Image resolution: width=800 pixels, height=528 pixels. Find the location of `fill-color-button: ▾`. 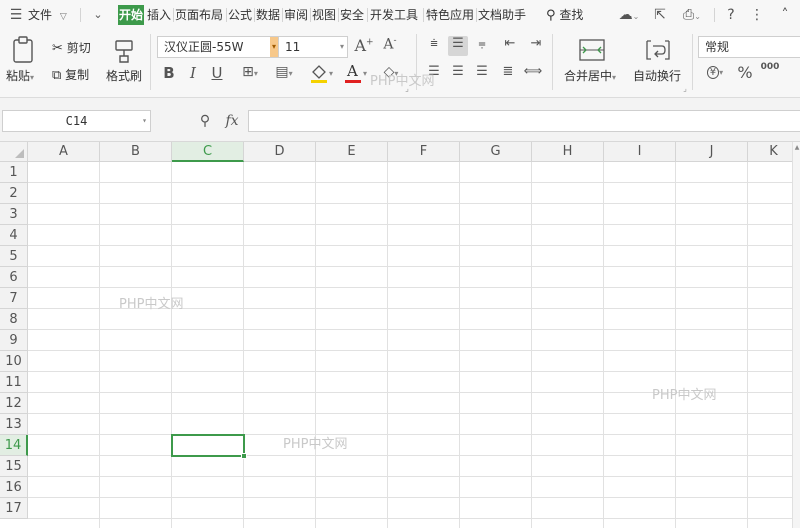

fill-color-button: ▾ is located at coordinates (322, 73).